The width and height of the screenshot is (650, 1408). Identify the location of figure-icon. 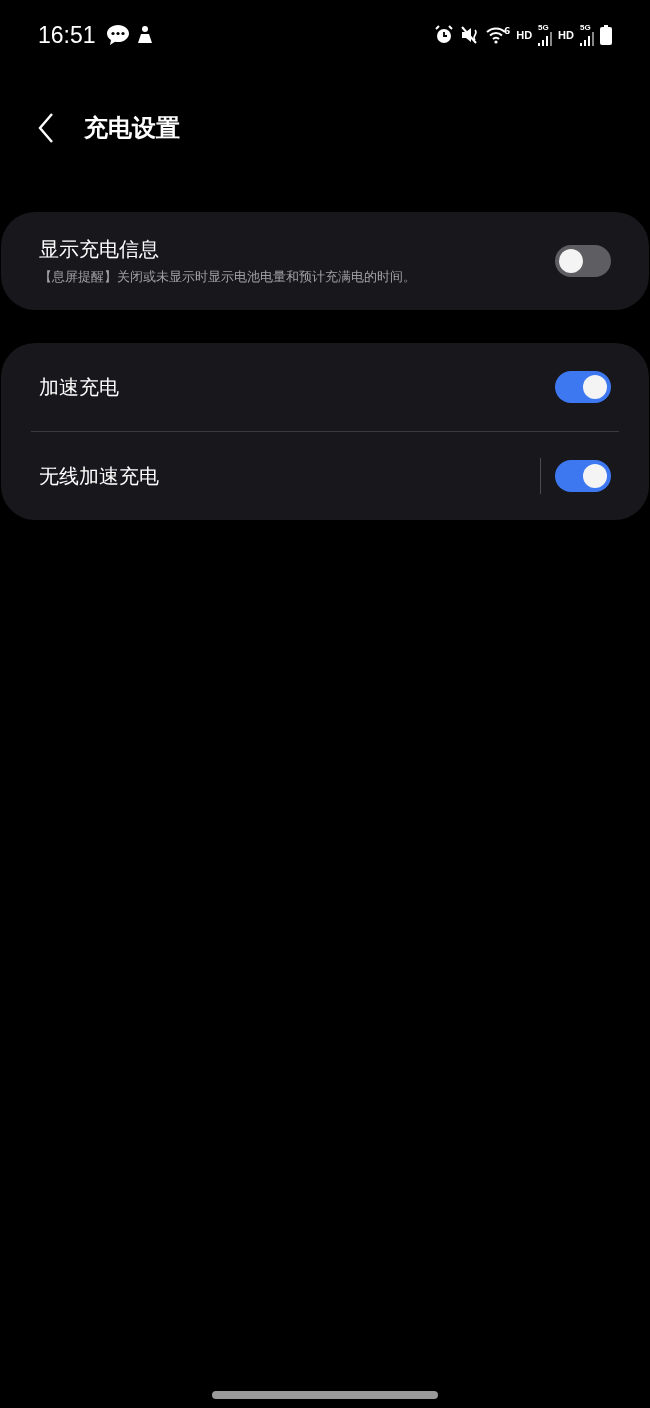
(144, 35).